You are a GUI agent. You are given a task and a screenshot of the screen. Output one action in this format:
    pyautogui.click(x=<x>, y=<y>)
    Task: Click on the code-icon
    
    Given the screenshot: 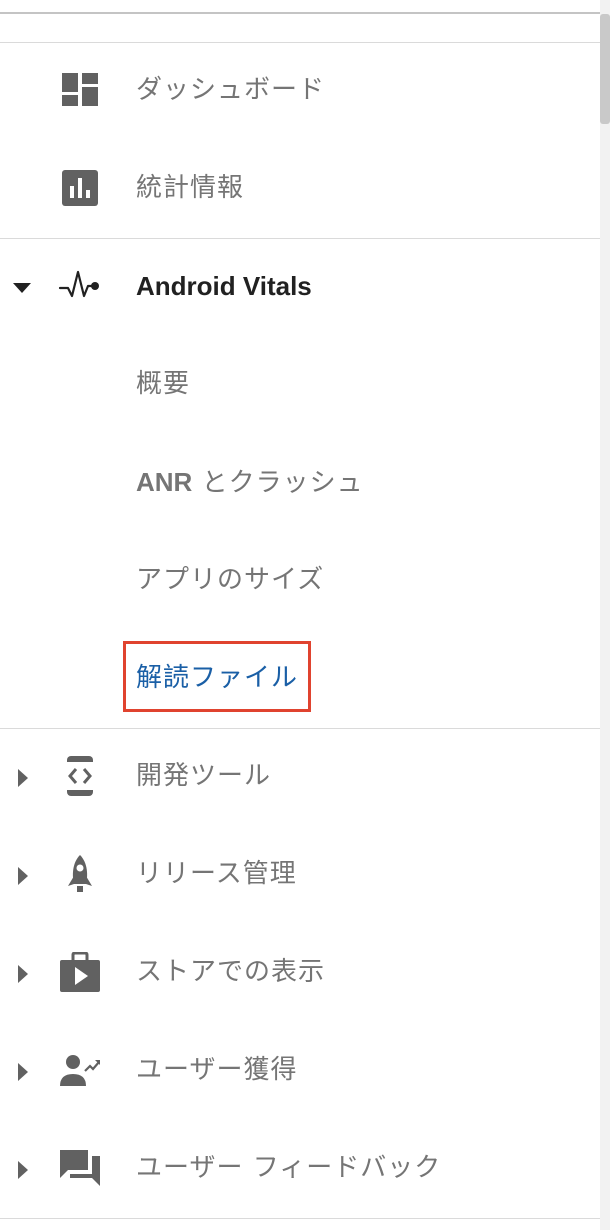 What is the action you would take?
    pyautogui.click(x=80, y=776)
    